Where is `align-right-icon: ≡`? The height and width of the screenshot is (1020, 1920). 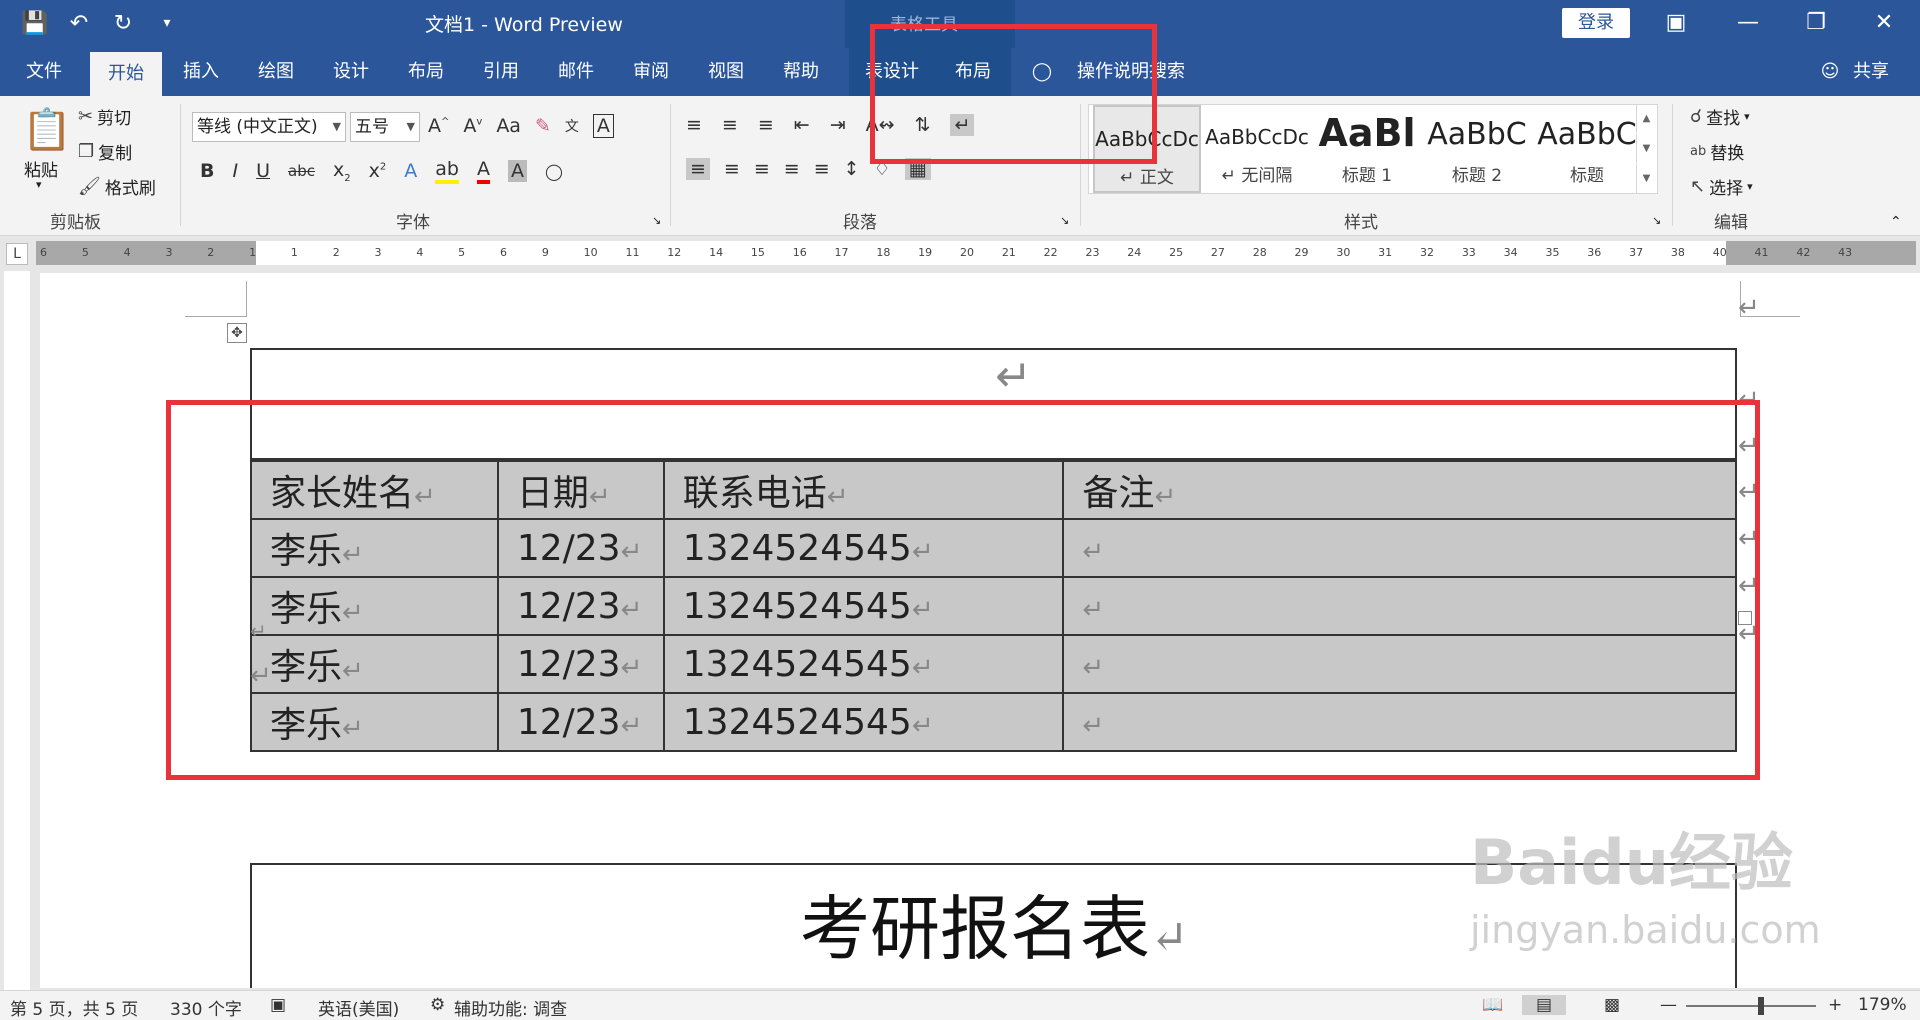
align-right-icon: ≡ is located at coordinates (762, 169).